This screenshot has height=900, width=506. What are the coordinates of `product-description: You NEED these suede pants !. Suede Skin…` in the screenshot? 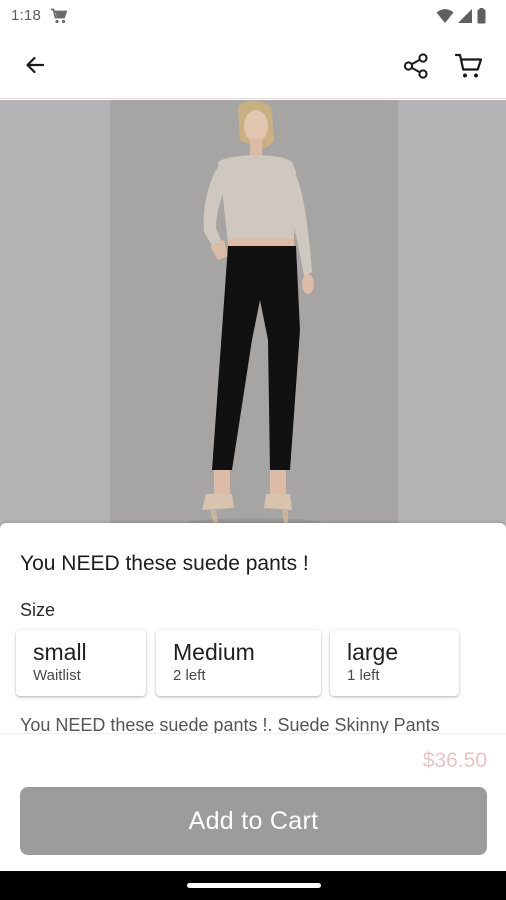 It's located at (230, 724).